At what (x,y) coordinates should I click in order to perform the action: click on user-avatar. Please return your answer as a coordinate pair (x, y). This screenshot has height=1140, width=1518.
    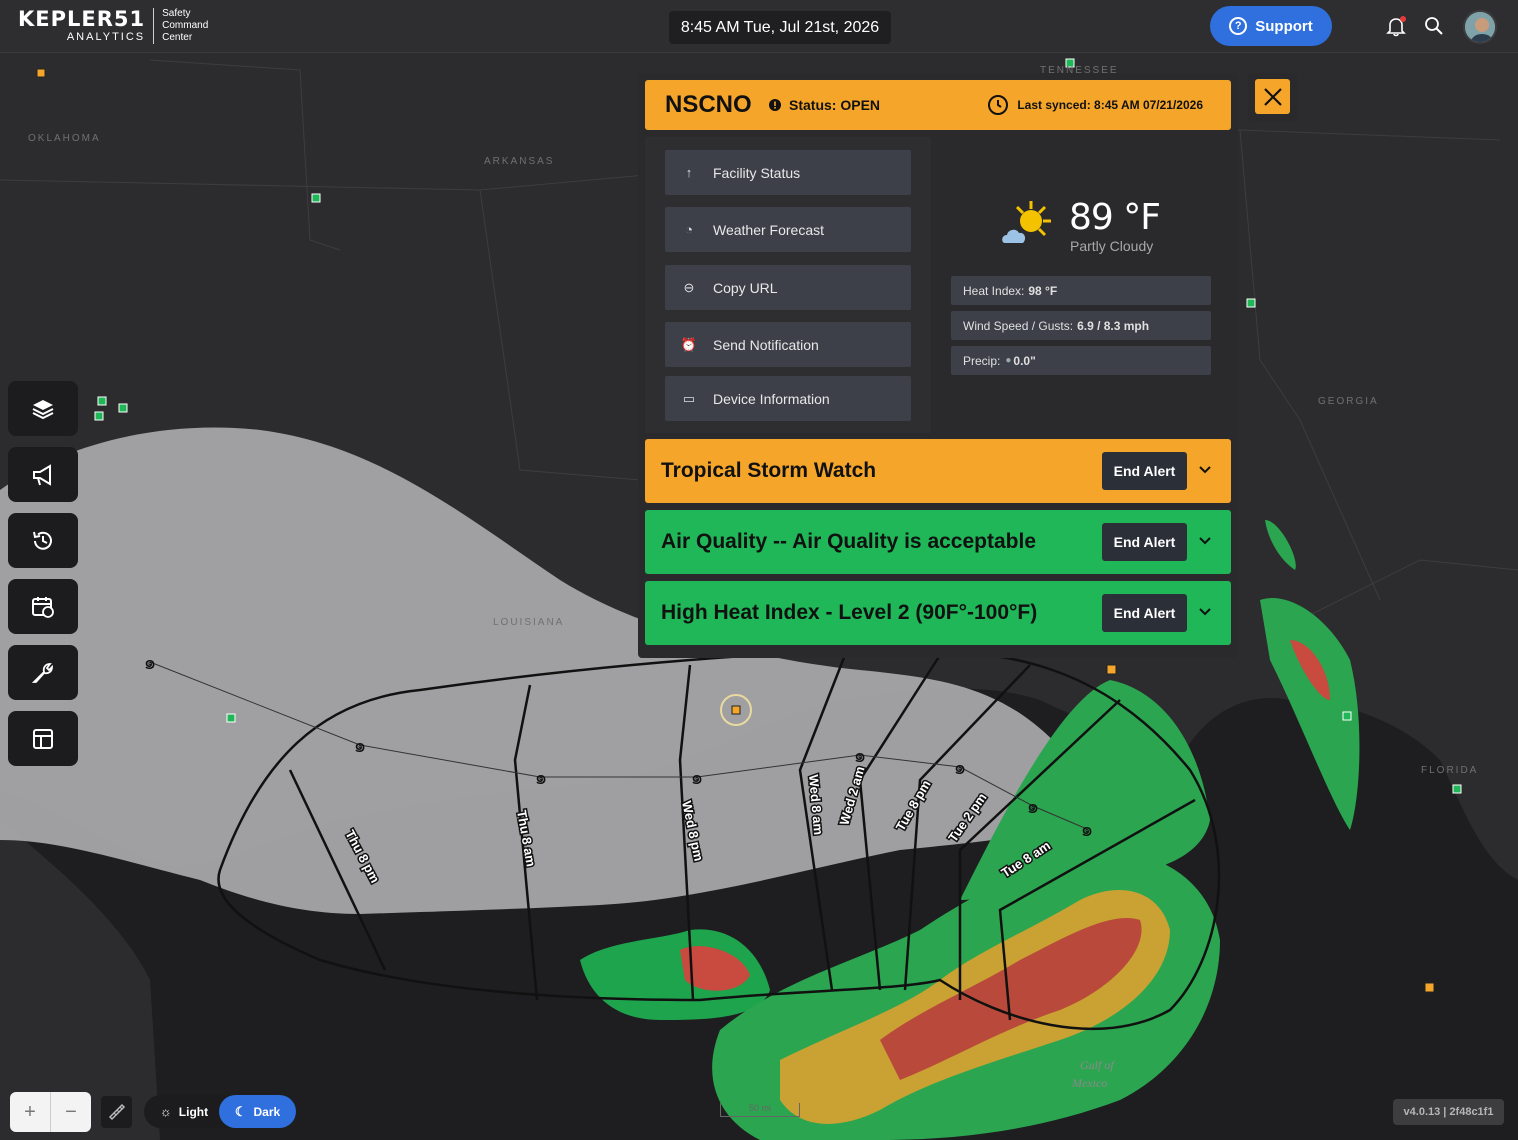
    Looking at the image, I should click on (1480, 27).